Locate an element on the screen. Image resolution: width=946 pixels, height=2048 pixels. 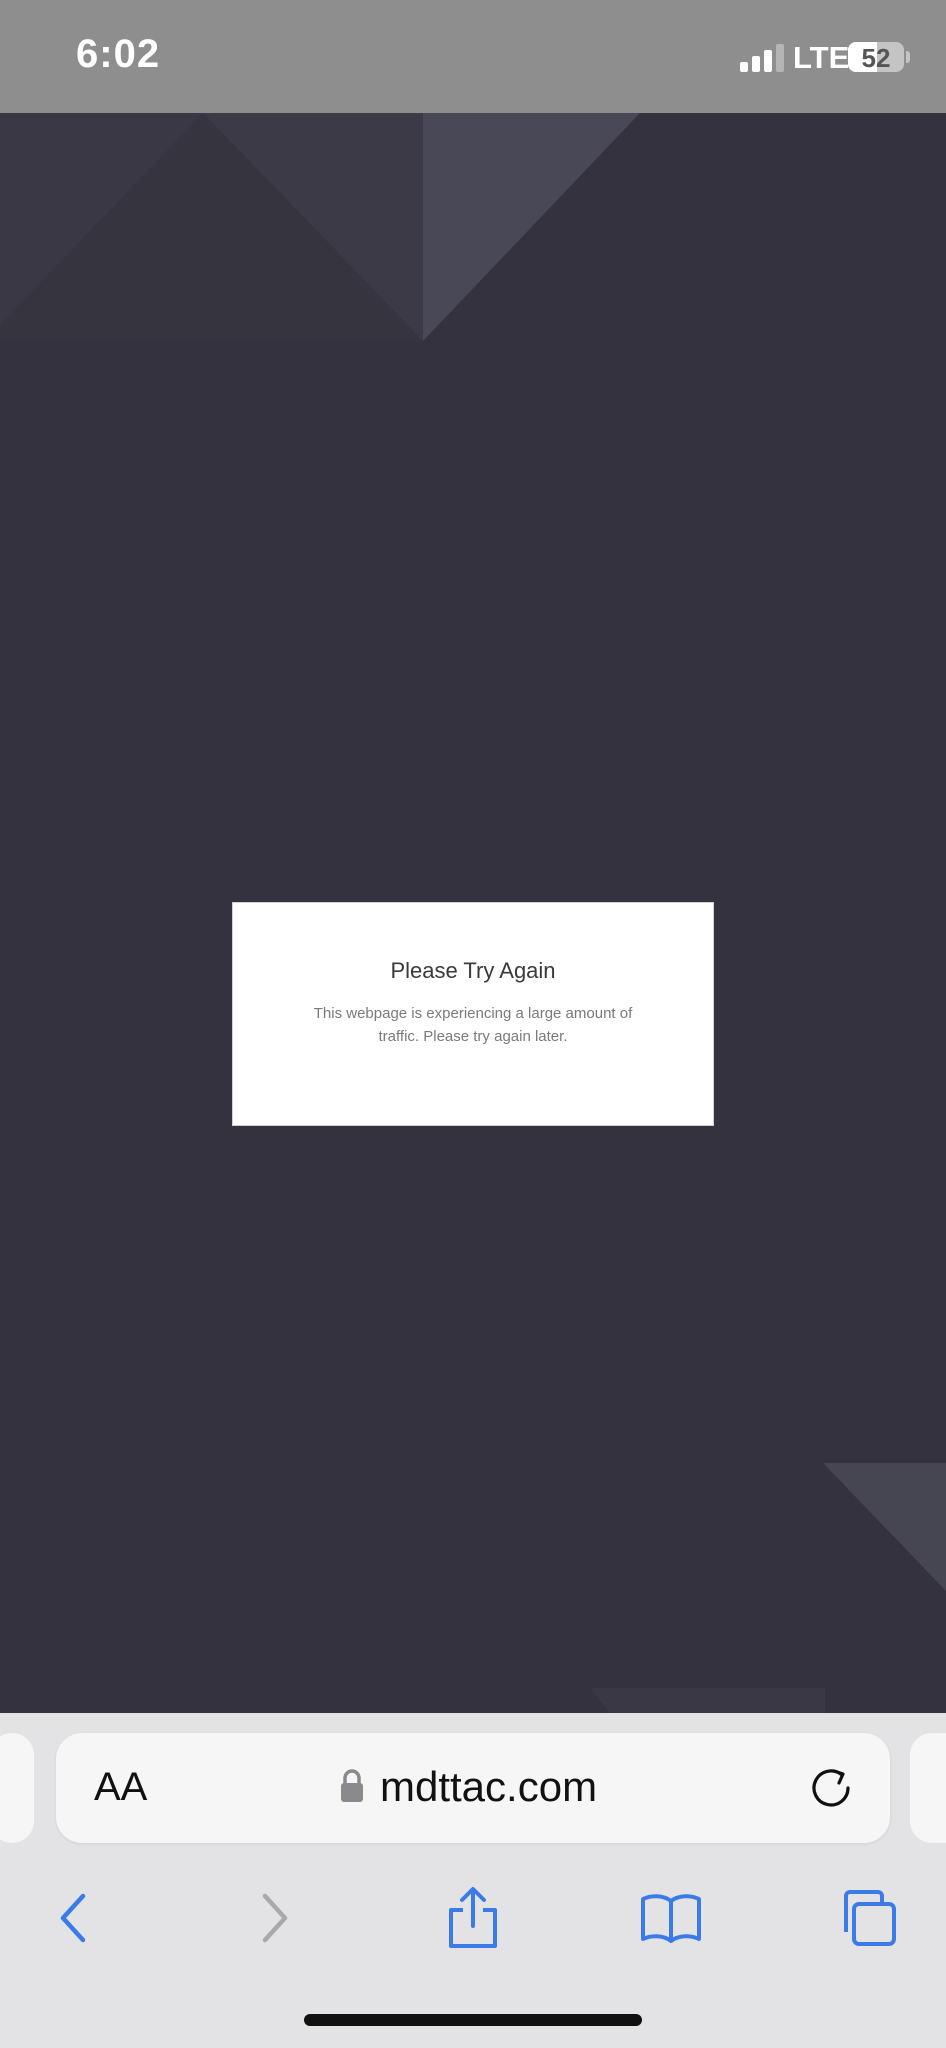
back-button is located at coordinates (73, 1918).